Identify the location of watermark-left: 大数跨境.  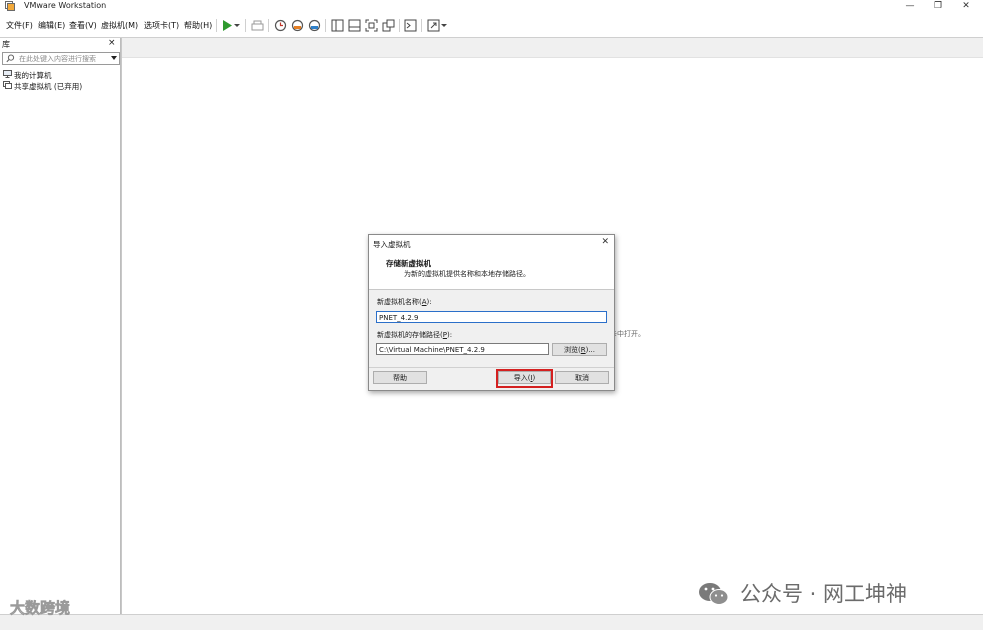
(40, 608).